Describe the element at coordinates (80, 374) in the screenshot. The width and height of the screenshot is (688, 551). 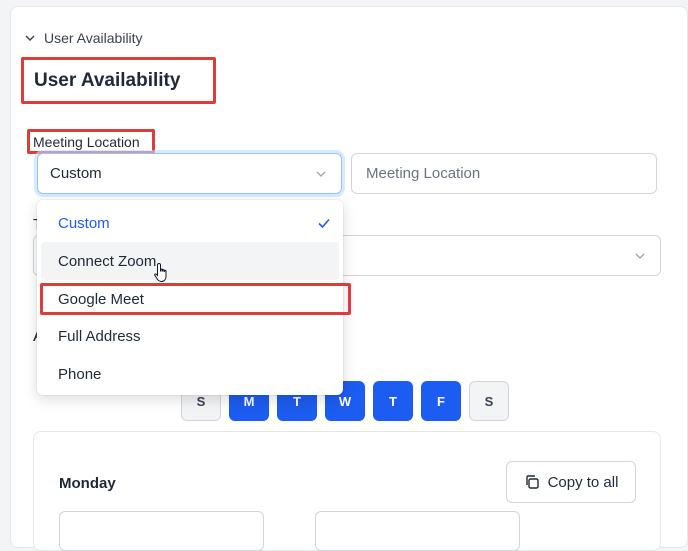
I see `option-label: Phone` at that location.